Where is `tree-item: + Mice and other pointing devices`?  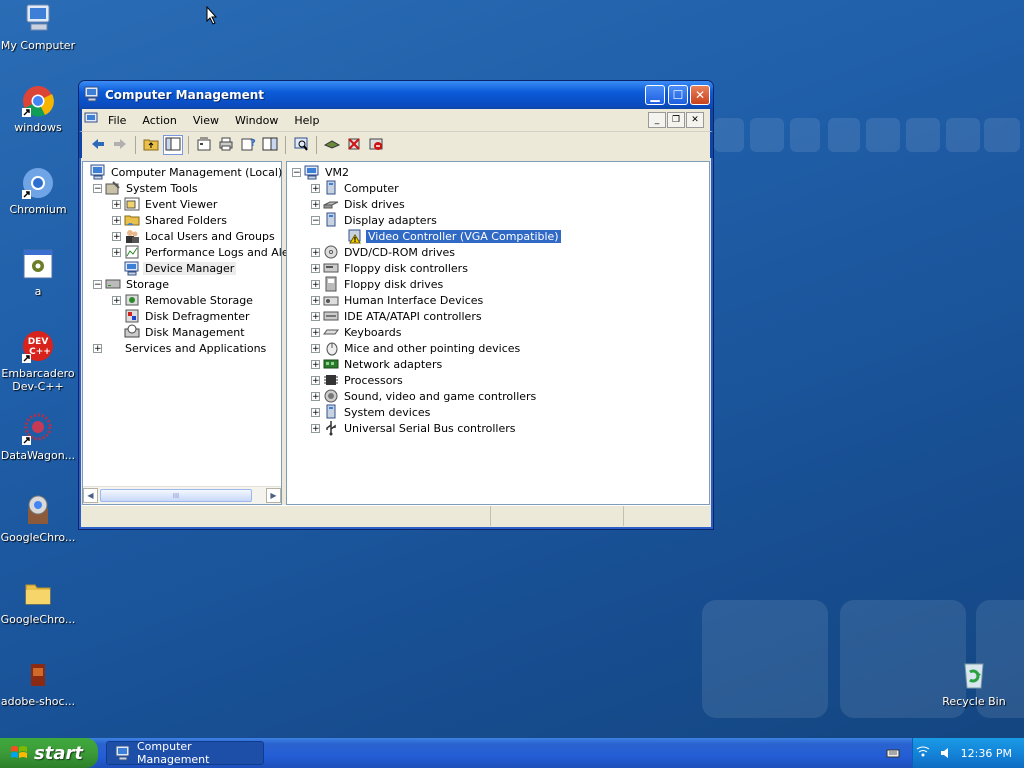 tree-item: + Mice and other pointing devices is located at coordinates (498, 348).